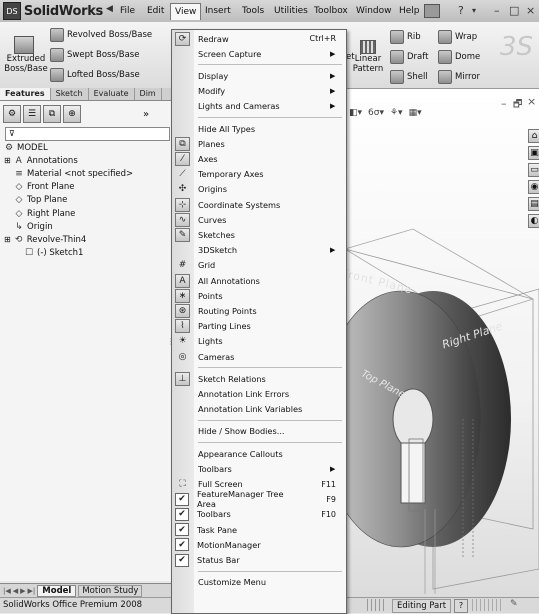 The image size is (539, 614). What do you see at coordinates (533, 204) in the screenshot?
I see `task-pane-library-icon: ▤` at bounding box center [533, 204].